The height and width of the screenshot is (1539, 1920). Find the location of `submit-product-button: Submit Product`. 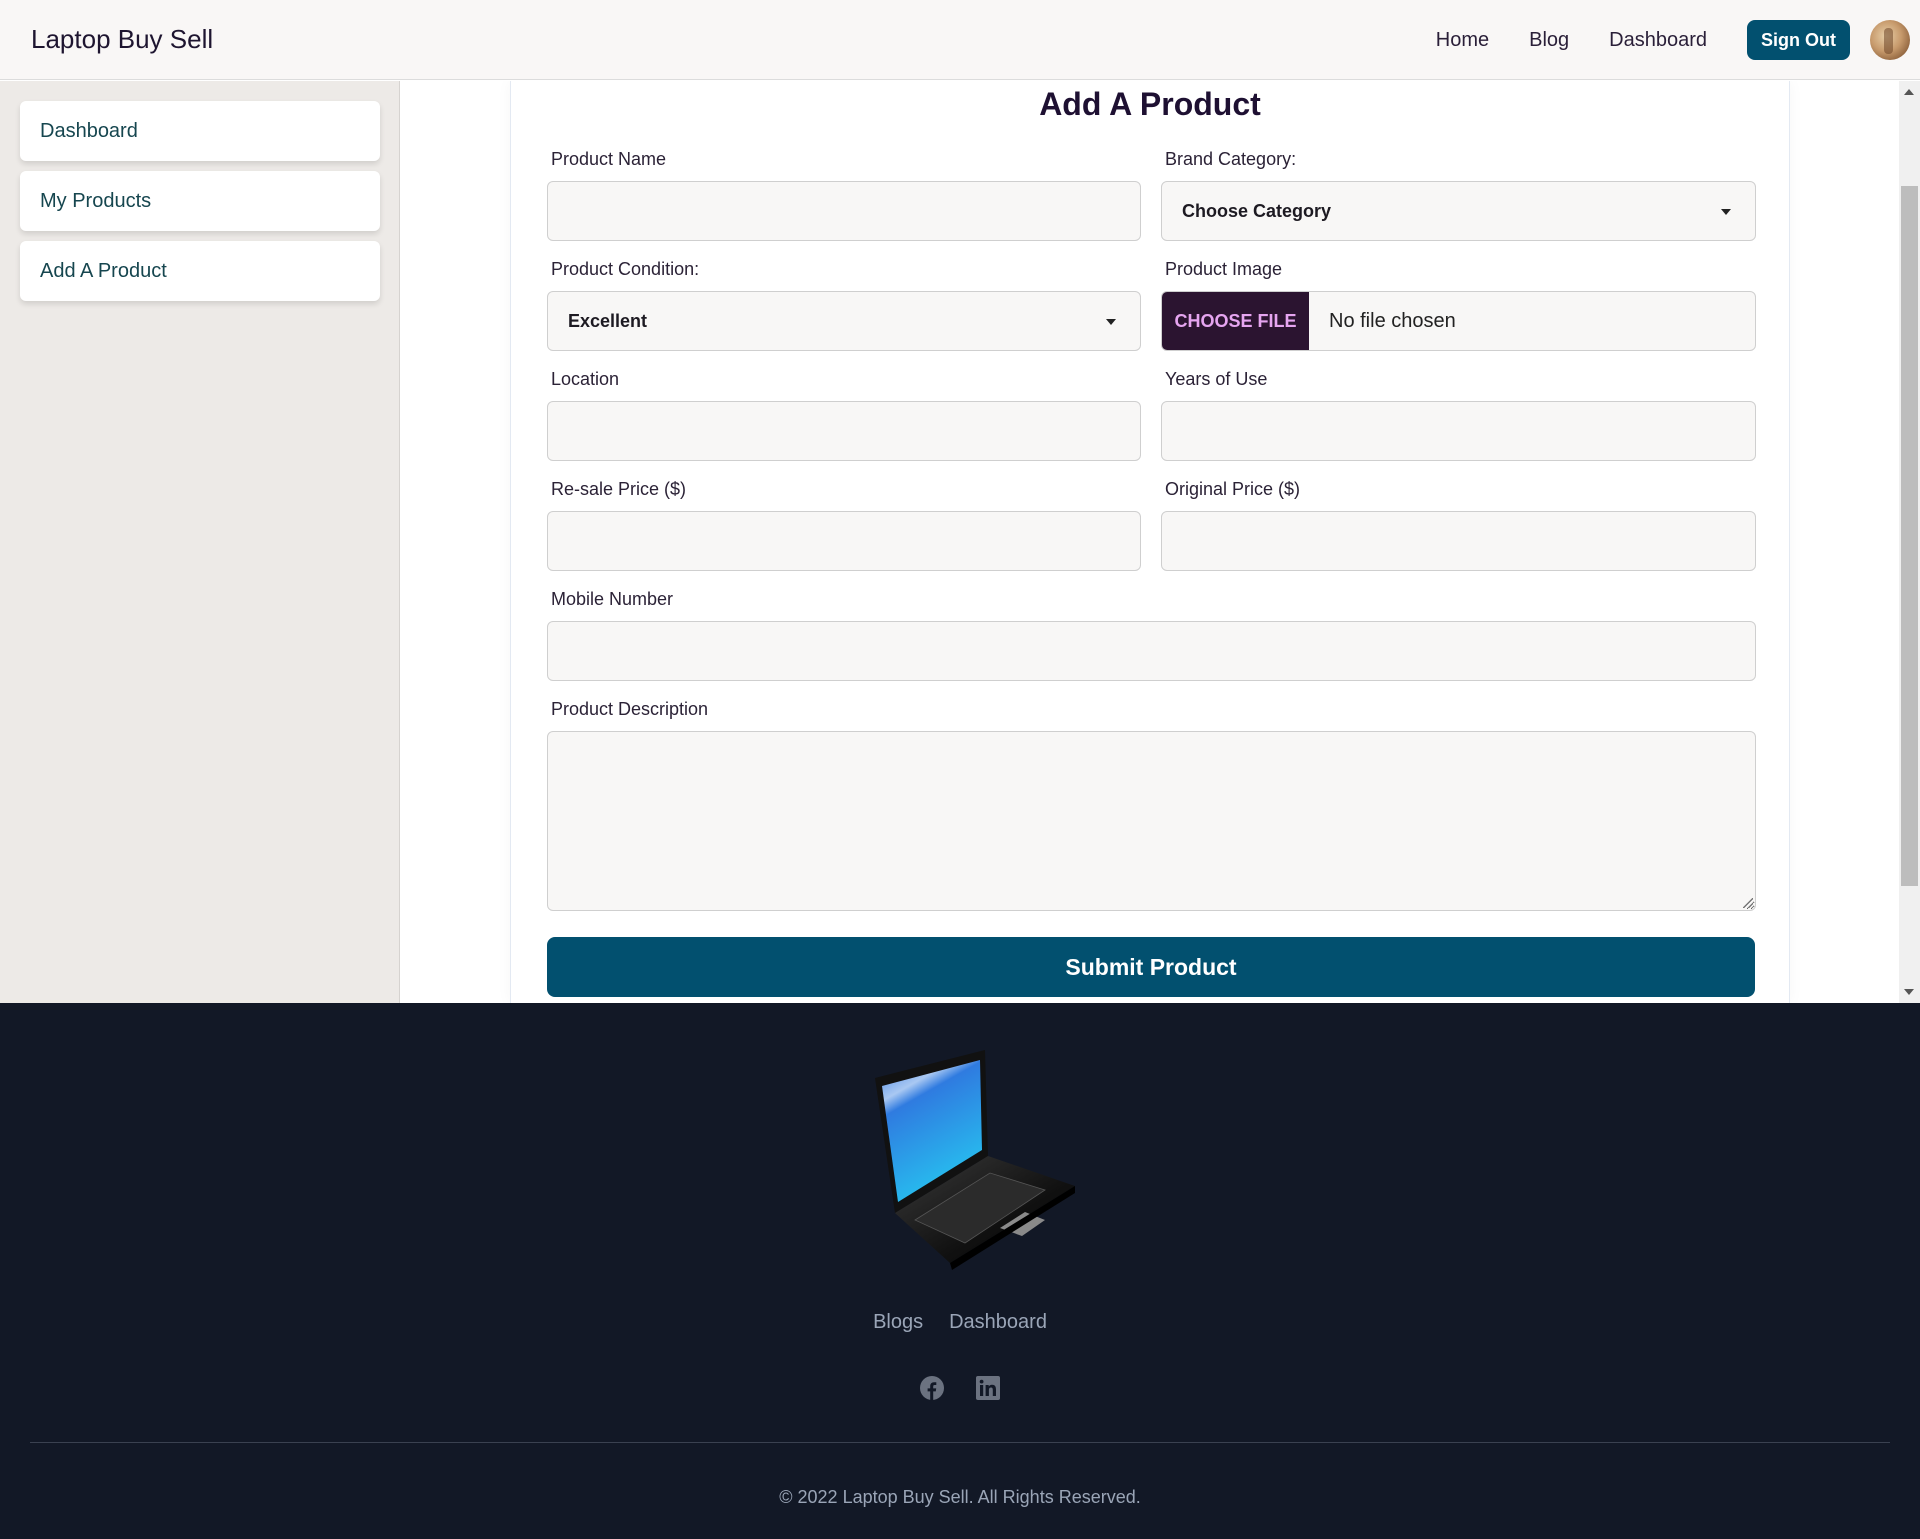

submit-product-button: Submit Product is located at coordinates (1151, 967).